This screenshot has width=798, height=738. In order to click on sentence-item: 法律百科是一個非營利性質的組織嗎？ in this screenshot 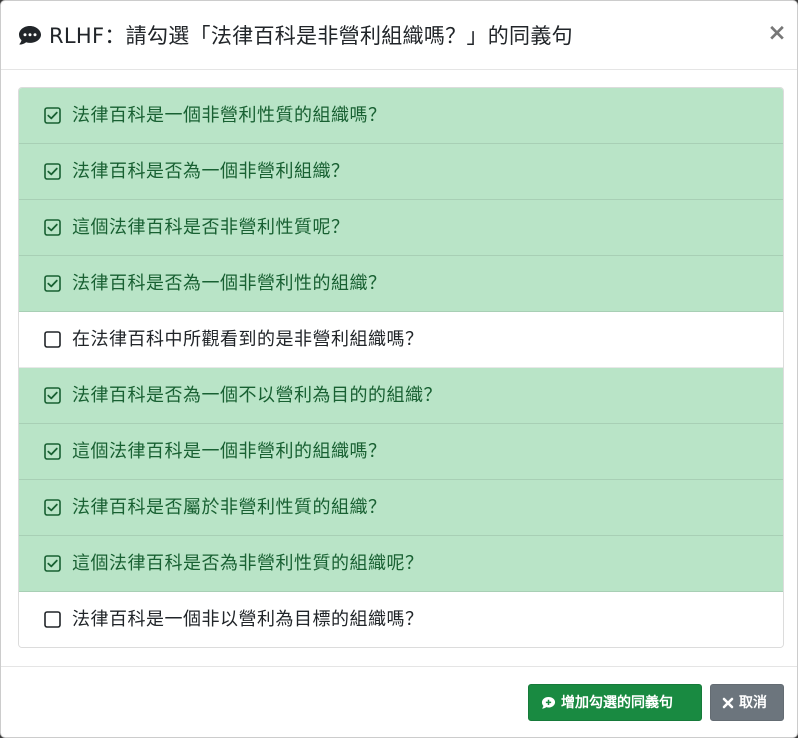, I will do `click(401, 116)`.